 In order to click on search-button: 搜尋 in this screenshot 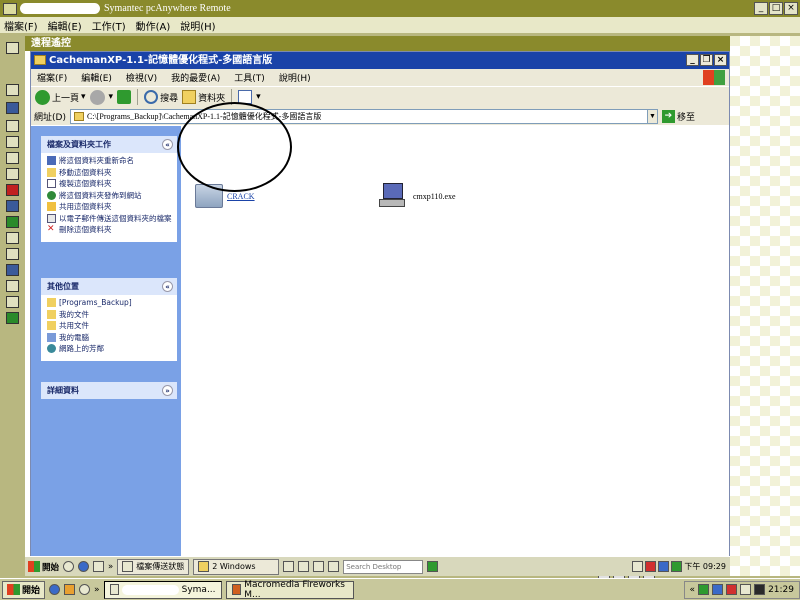, I will do `click(161, 97)`.